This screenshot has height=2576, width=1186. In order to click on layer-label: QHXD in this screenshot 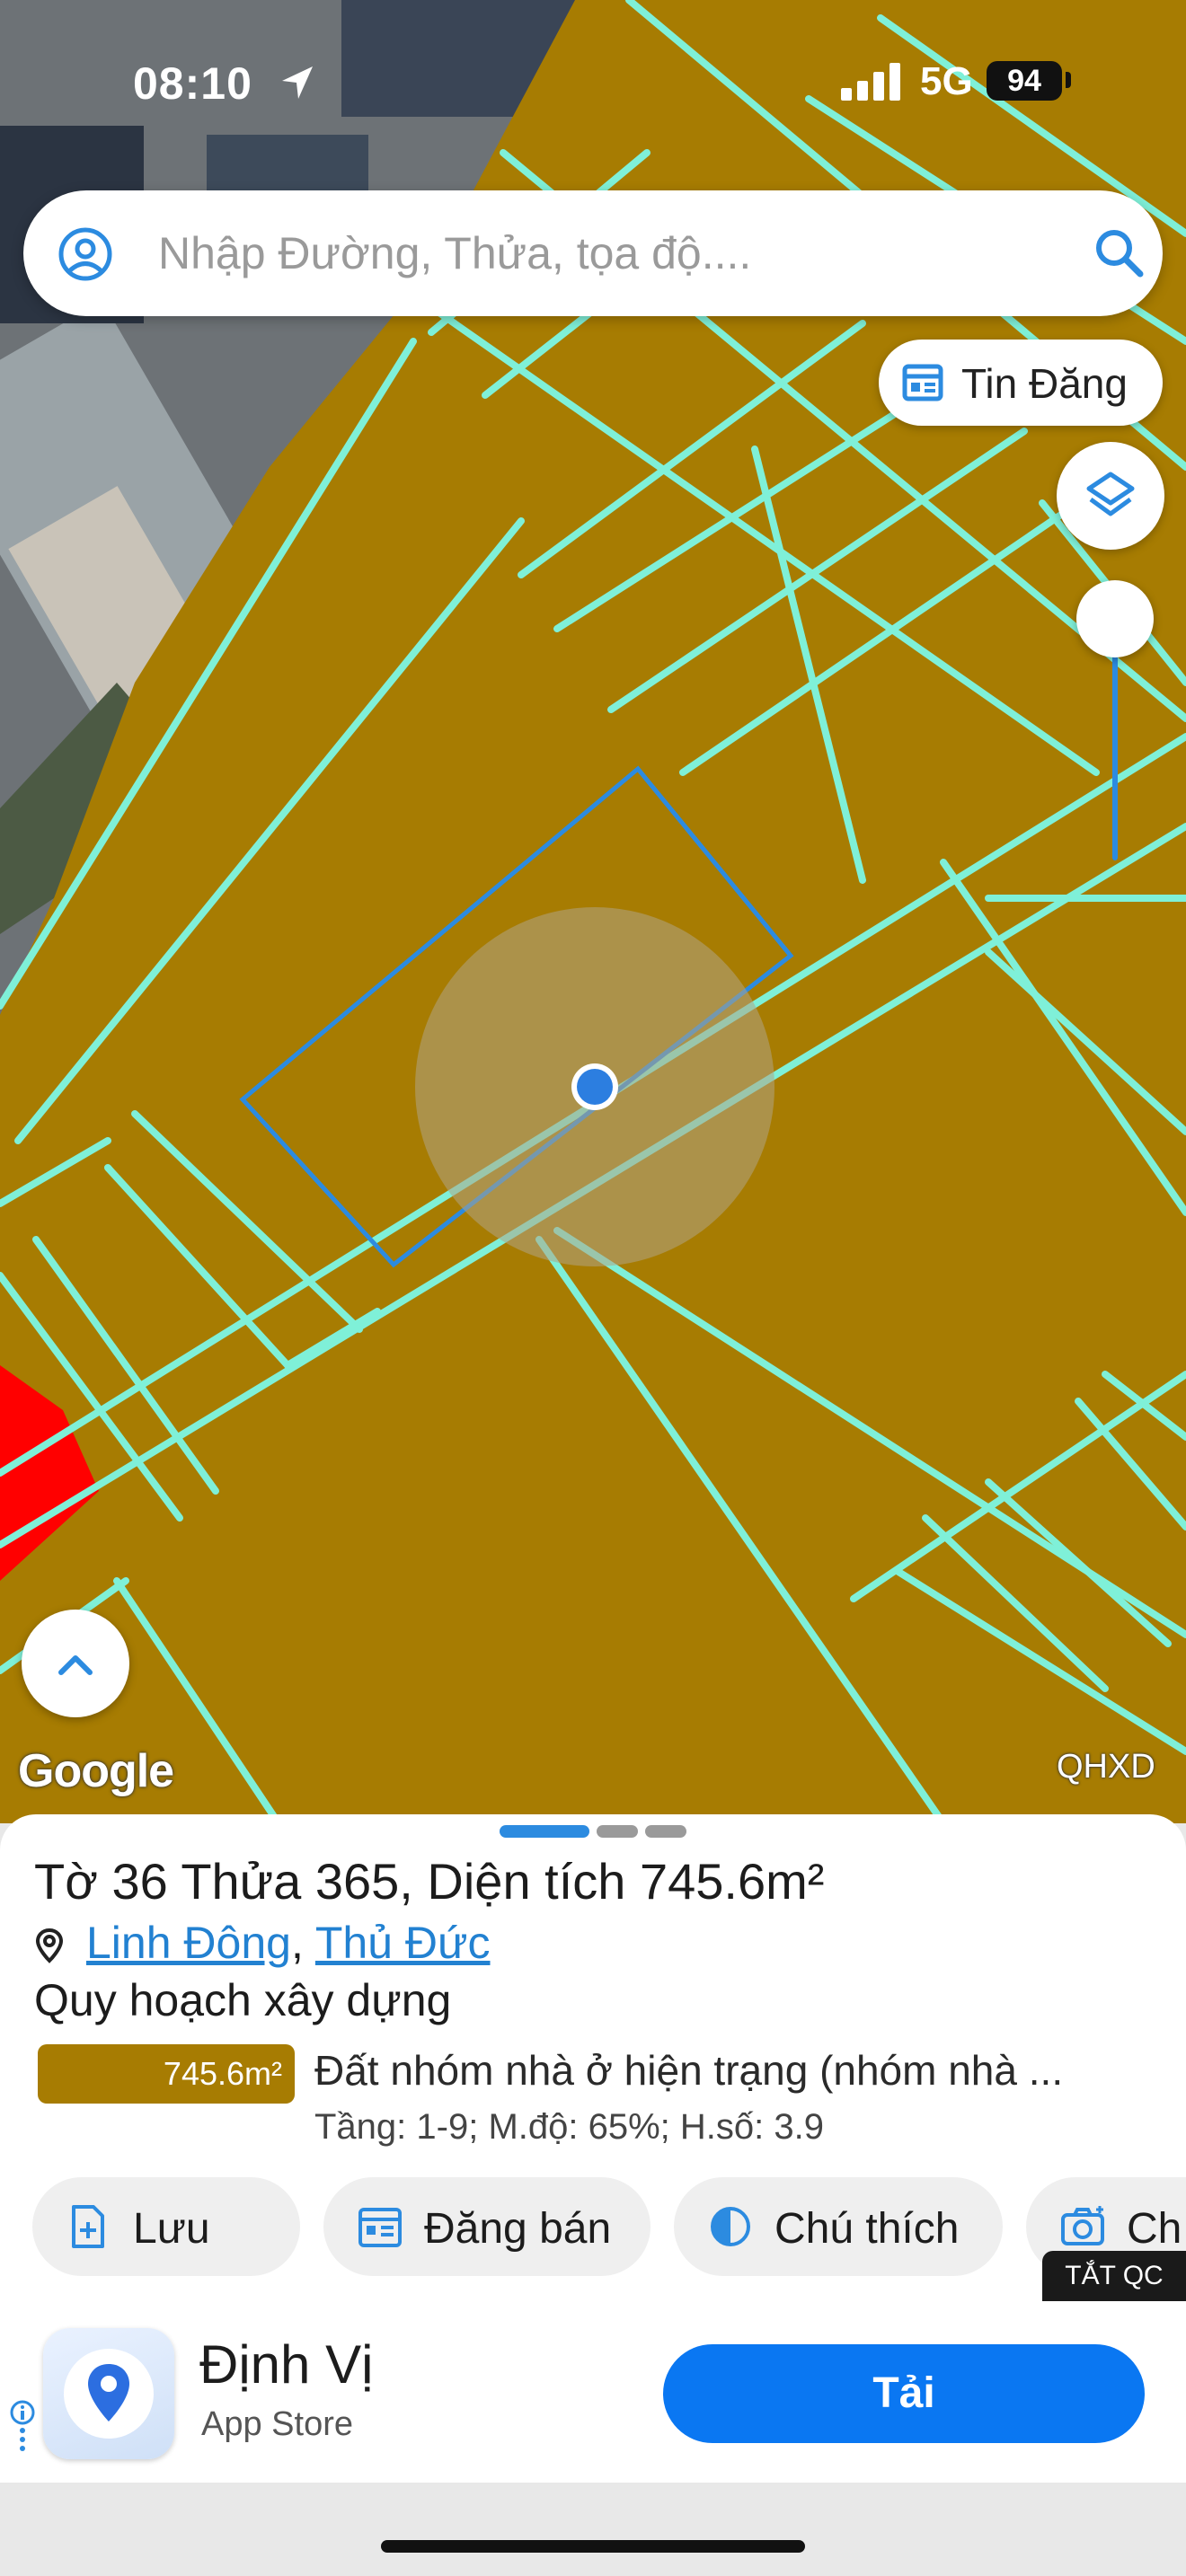, I will do `click(1106, 1767)`.